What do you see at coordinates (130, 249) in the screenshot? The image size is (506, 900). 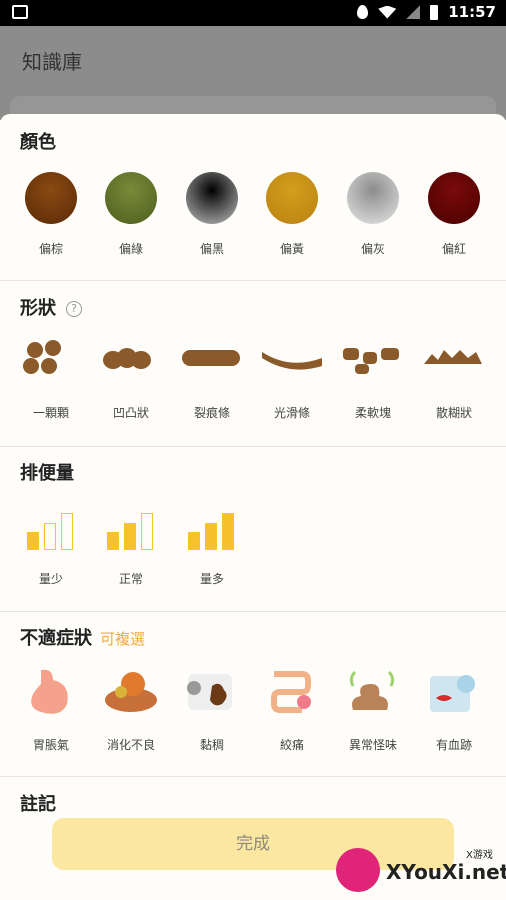 I see `color-label: 偏綠` at bounding box center [130, 249].